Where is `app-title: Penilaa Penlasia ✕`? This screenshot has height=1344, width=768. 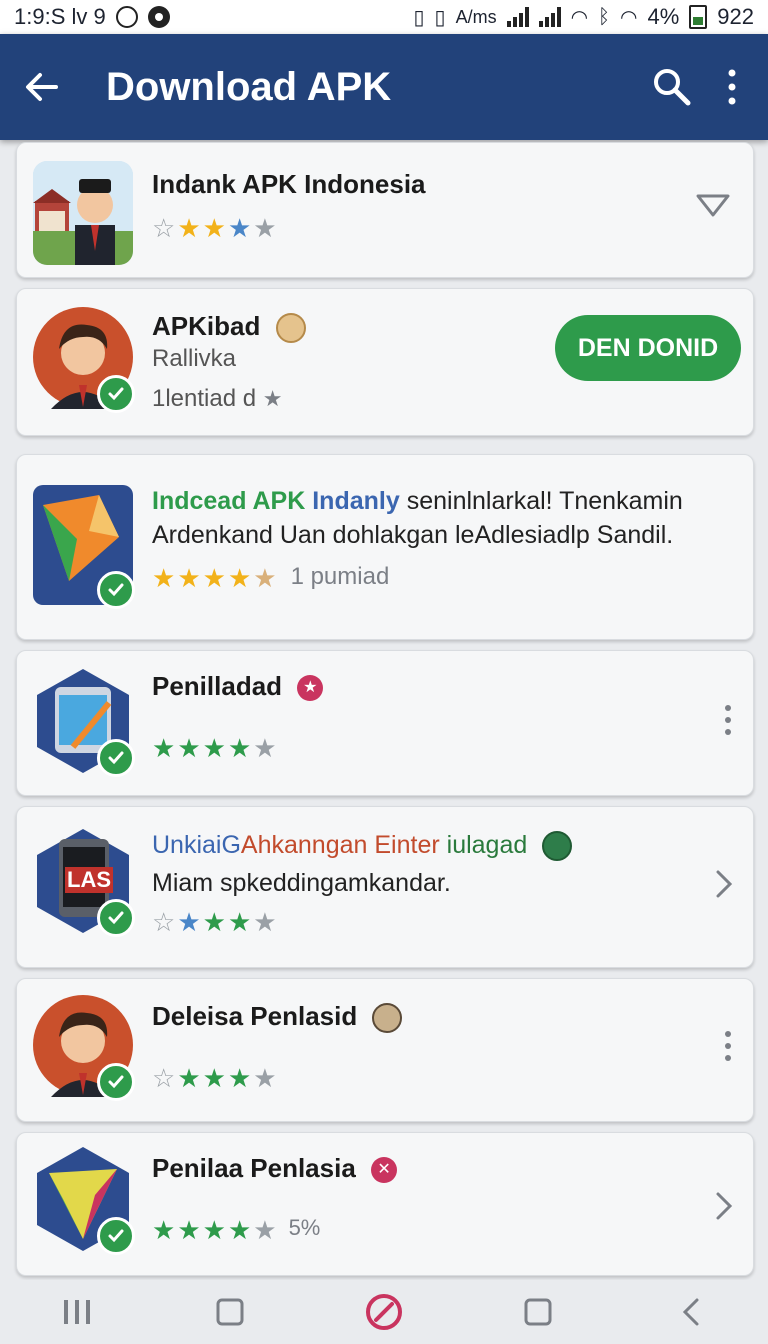
app-title: Penilaa Penlasia ✕ is located at coordinates (275, 1168).